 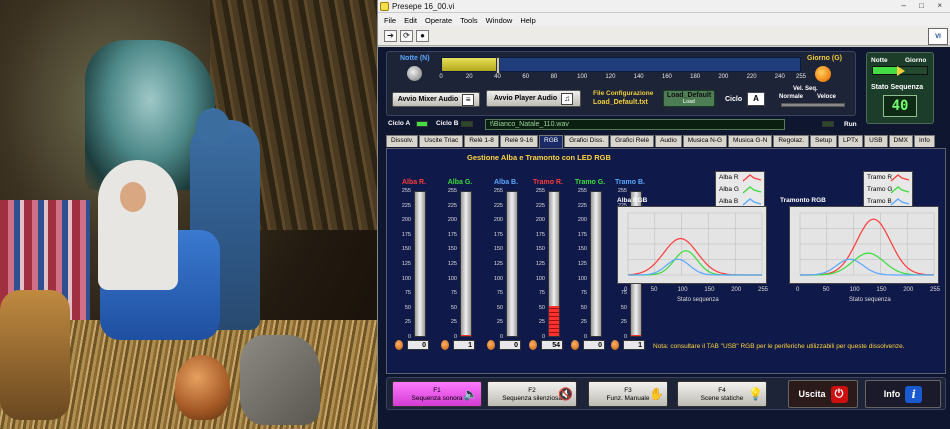 I want to click on tab-grafici-rel-: Grafici Relè, so click(x=632, y=141).